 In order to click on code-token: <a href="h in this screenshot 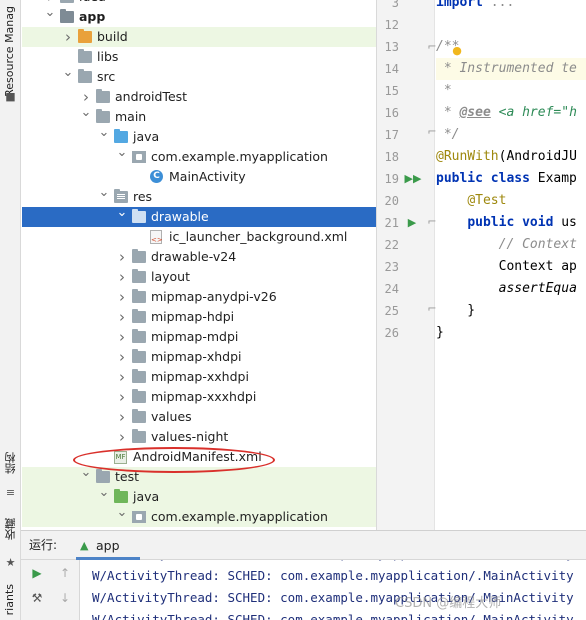, I will do `click(537, 112)`.